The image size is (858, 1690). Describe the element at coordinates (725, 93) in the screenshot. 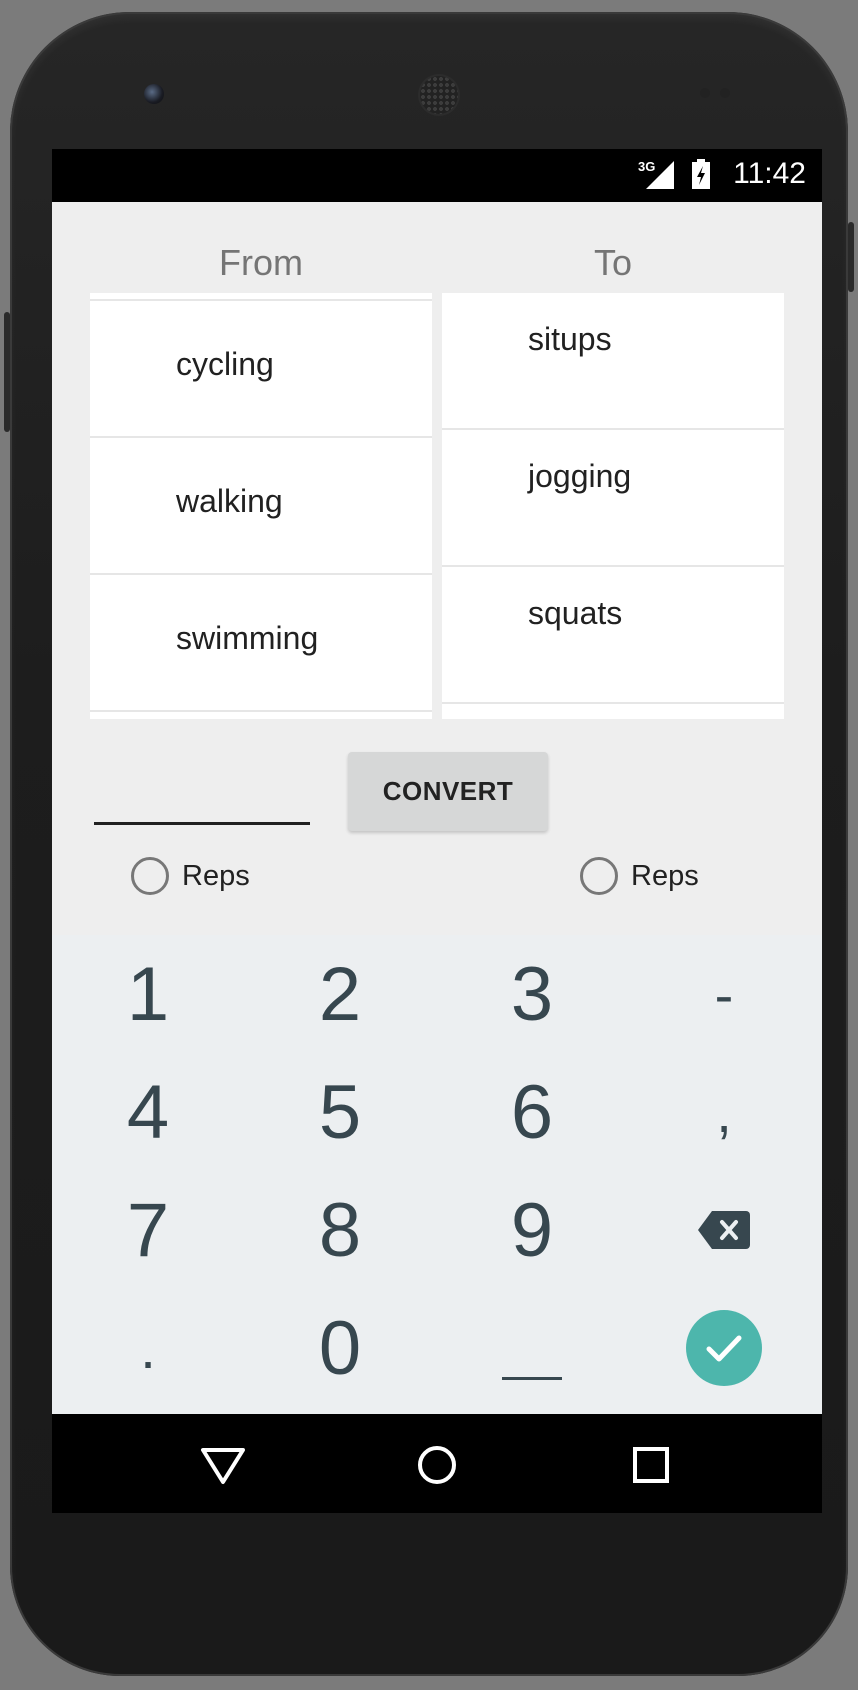

I see `light-sensor` at that location.